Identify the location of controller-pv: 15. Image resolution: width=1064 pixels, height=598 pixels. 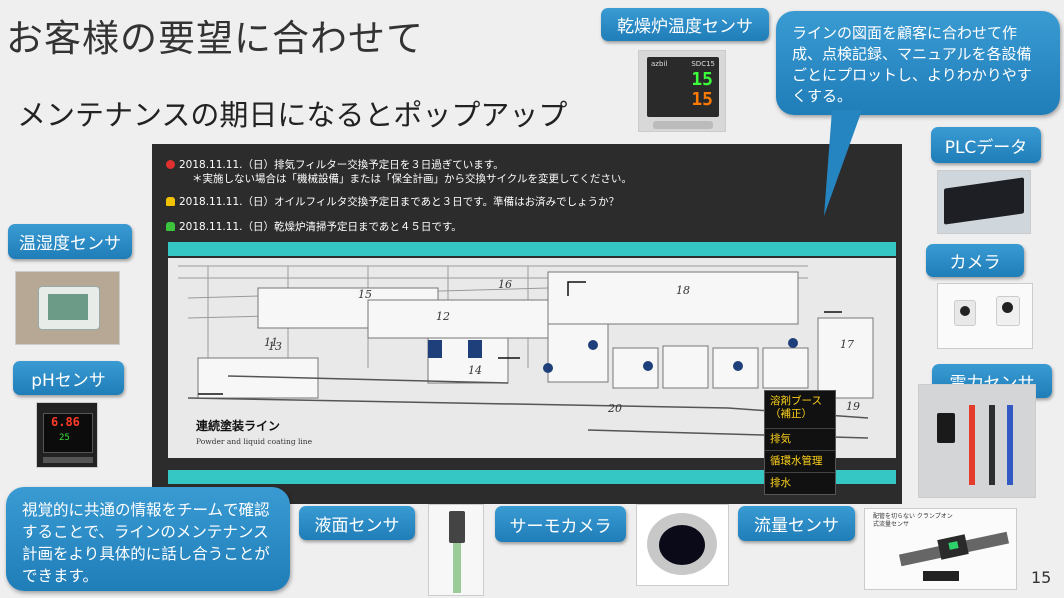
(702, 79).